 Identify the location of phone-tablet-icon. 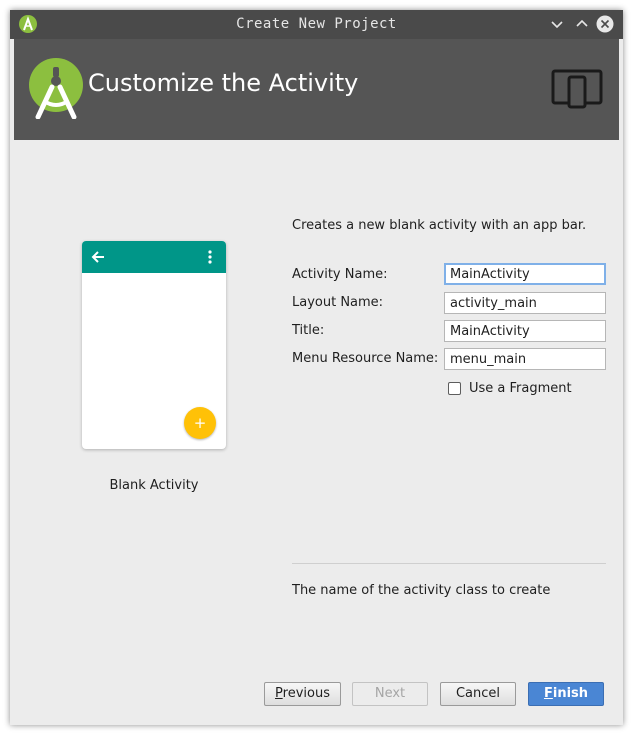
(577, 89).